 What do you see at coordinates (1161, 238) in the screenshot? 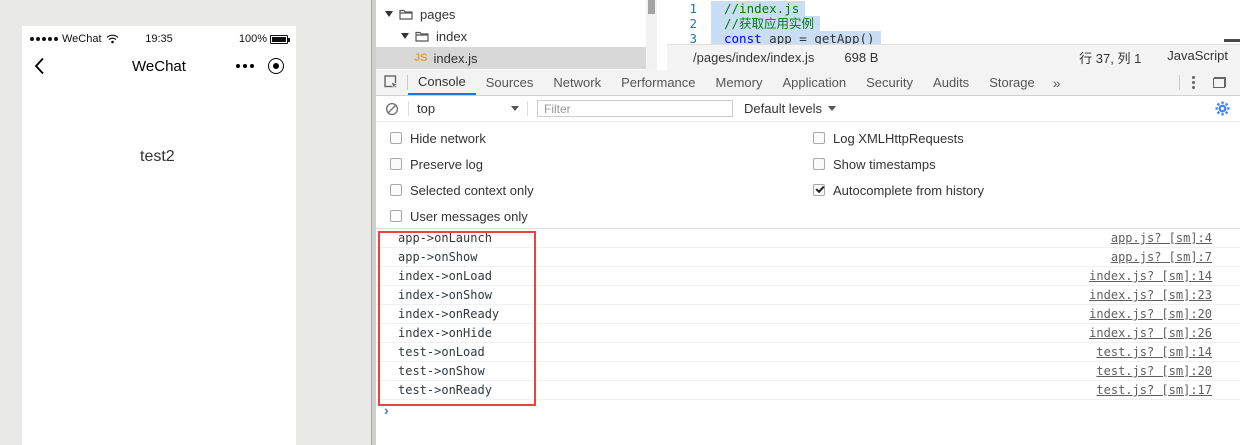
I see `log-source-link: app.js? [sm]:4` at bounding box center [1161, 238].